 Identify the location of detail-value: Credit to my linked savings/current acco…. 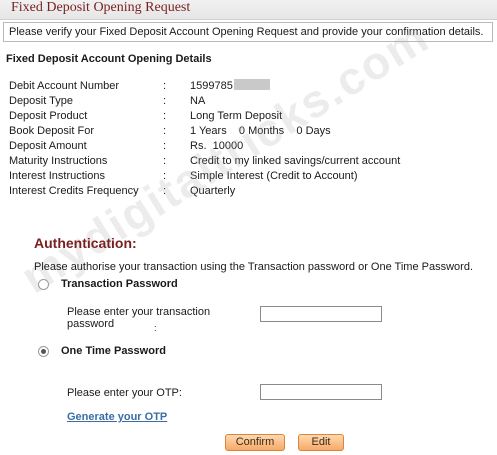
(295, 161).